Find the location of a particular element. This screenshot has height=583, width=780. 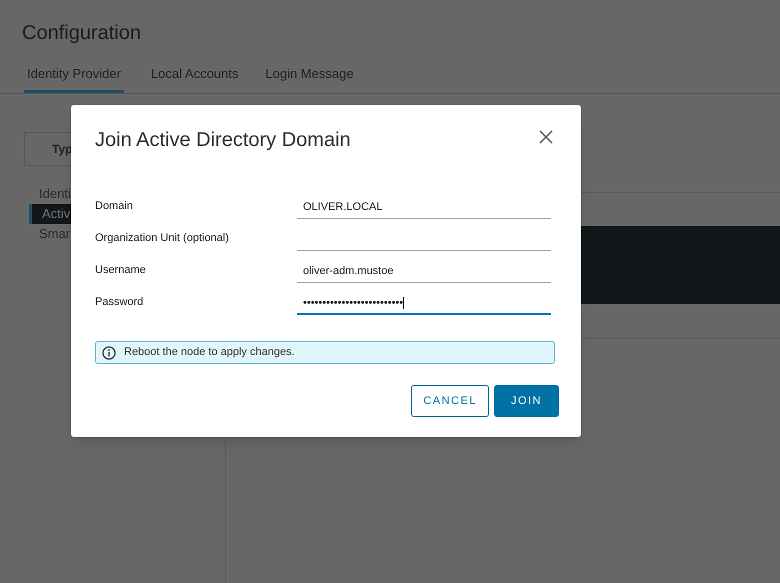

info-icon is located at coordinates (109, 353).